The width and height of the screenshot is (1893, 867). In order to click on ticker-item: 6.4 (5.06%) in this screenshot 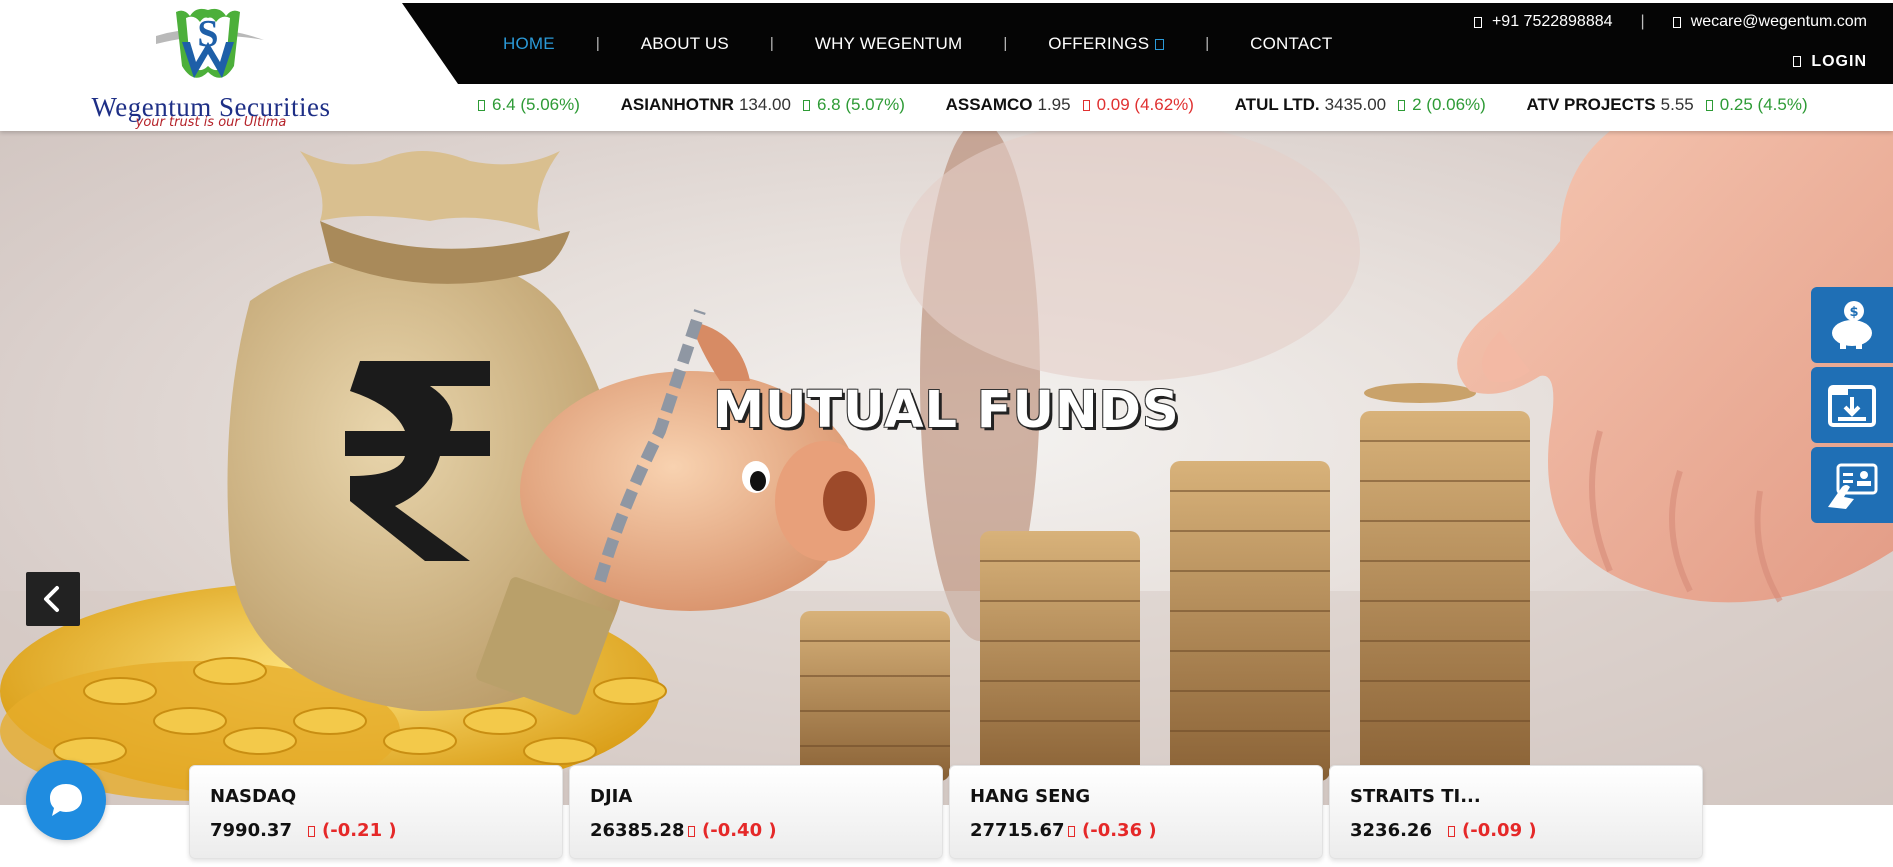, I will do `click(529, 105)`.